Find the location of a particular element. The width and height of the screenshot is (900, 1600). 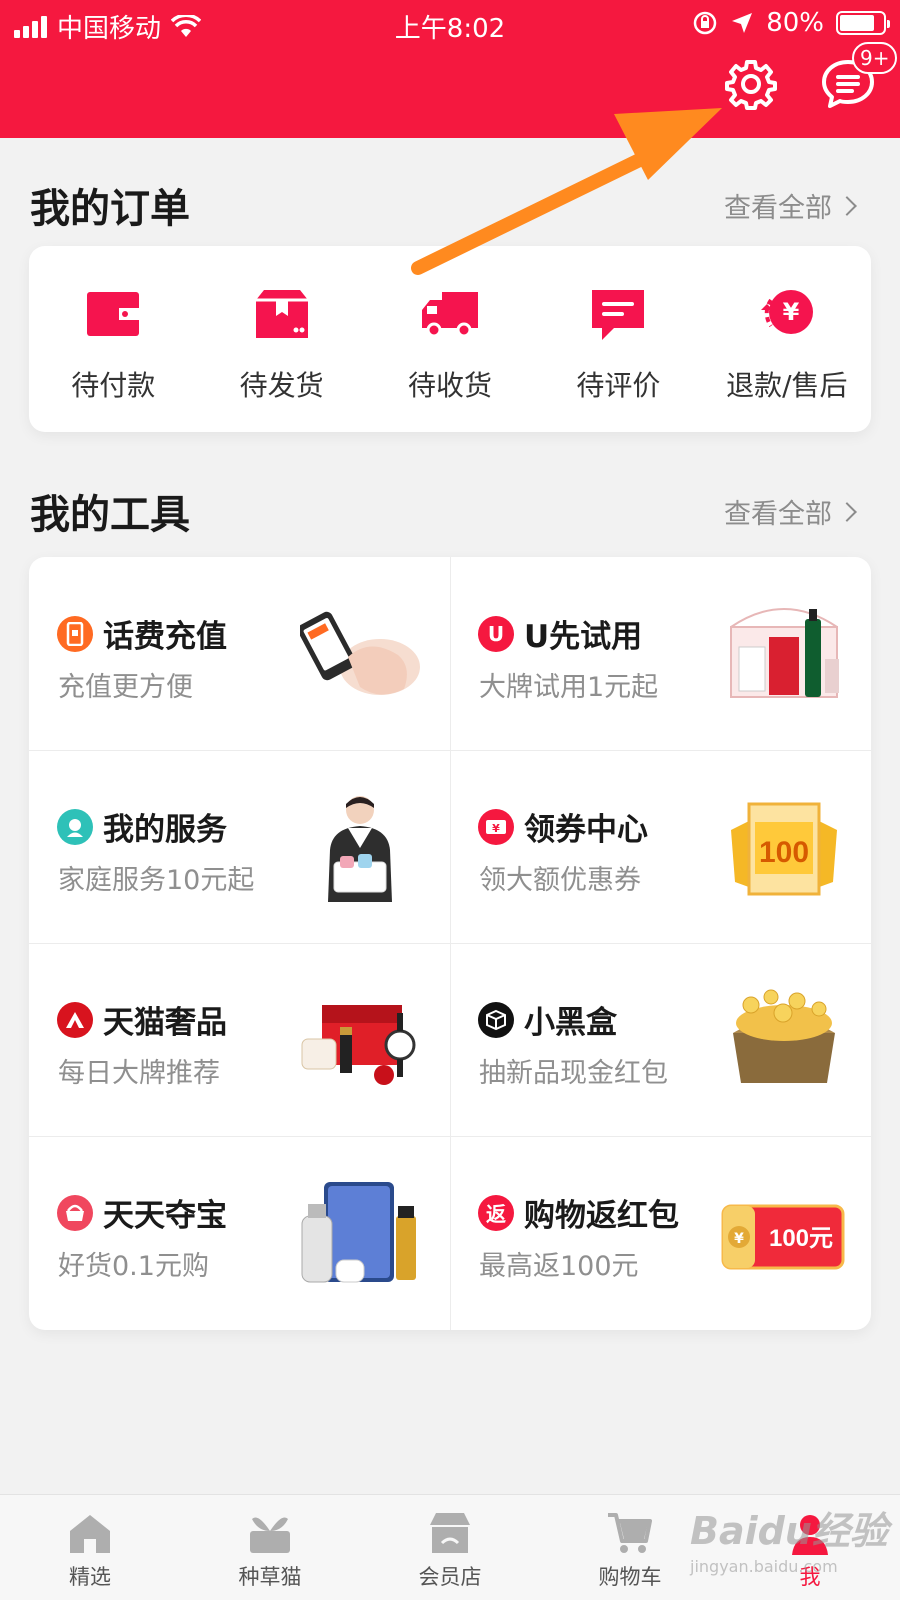

gold-coin-box-image is located at coordinates (784, 1036).